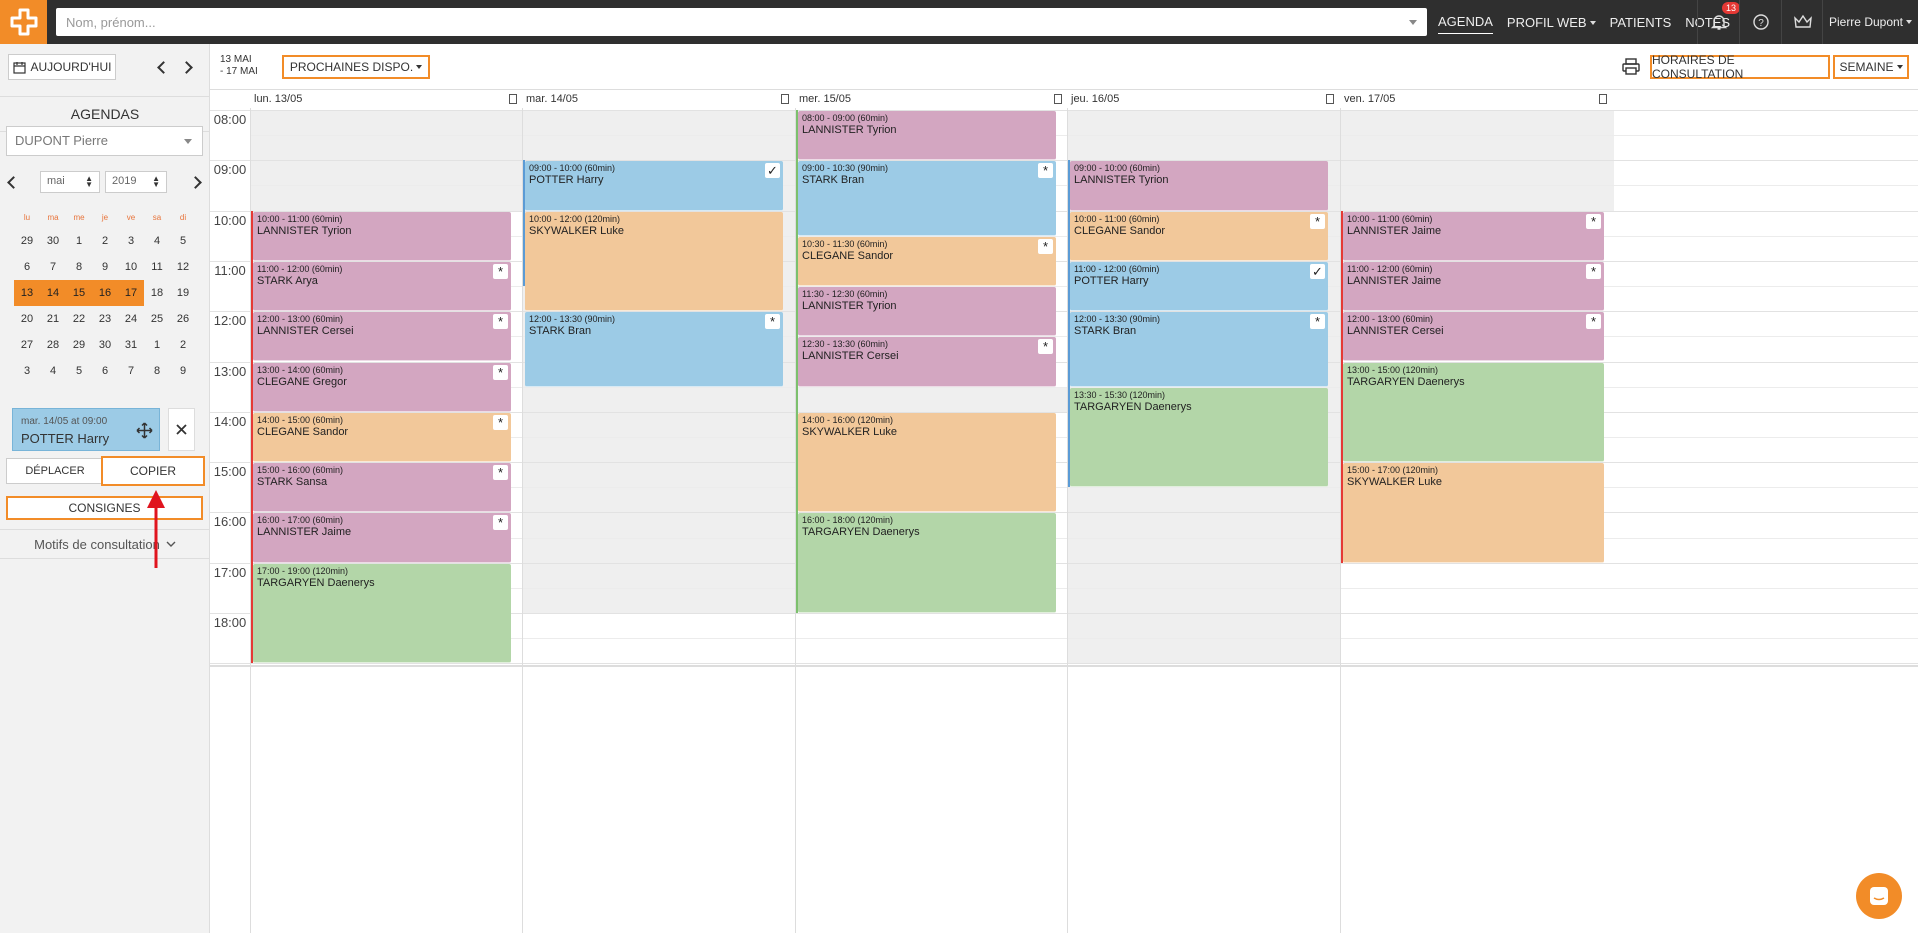 Image resolution: width=1918 pixels, height=933 pixels. I want to click on appointment: 15:00 - 17:00 (120min) SKYWALKER Luke, so click(1473, 513).